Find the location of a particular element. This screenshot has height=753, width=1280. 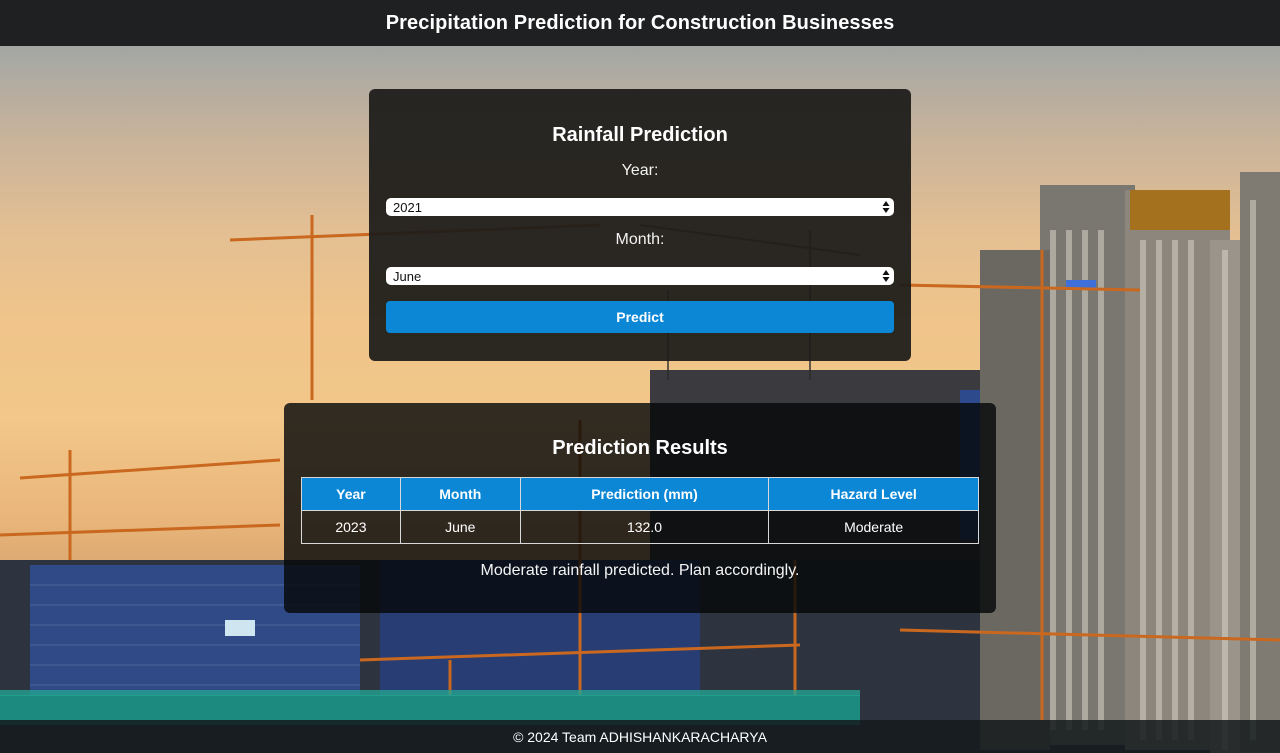

form-title: Rainfall Prediction is located at coordinates (640, 135).